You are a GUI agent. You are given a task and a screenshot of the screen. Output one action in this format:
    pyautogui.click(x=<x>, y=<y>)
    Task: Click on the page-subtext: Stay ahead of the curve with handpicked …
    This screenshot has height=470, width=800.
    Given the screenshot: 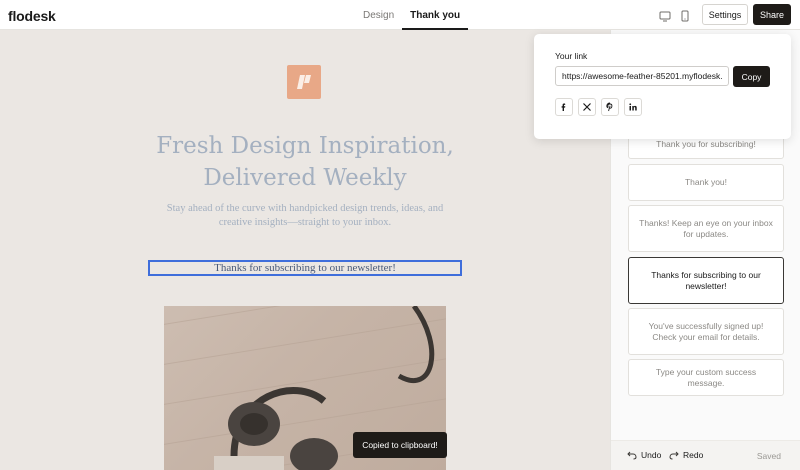 What is the action you would take?
    pyautogui.click(x=305, y=216)
    